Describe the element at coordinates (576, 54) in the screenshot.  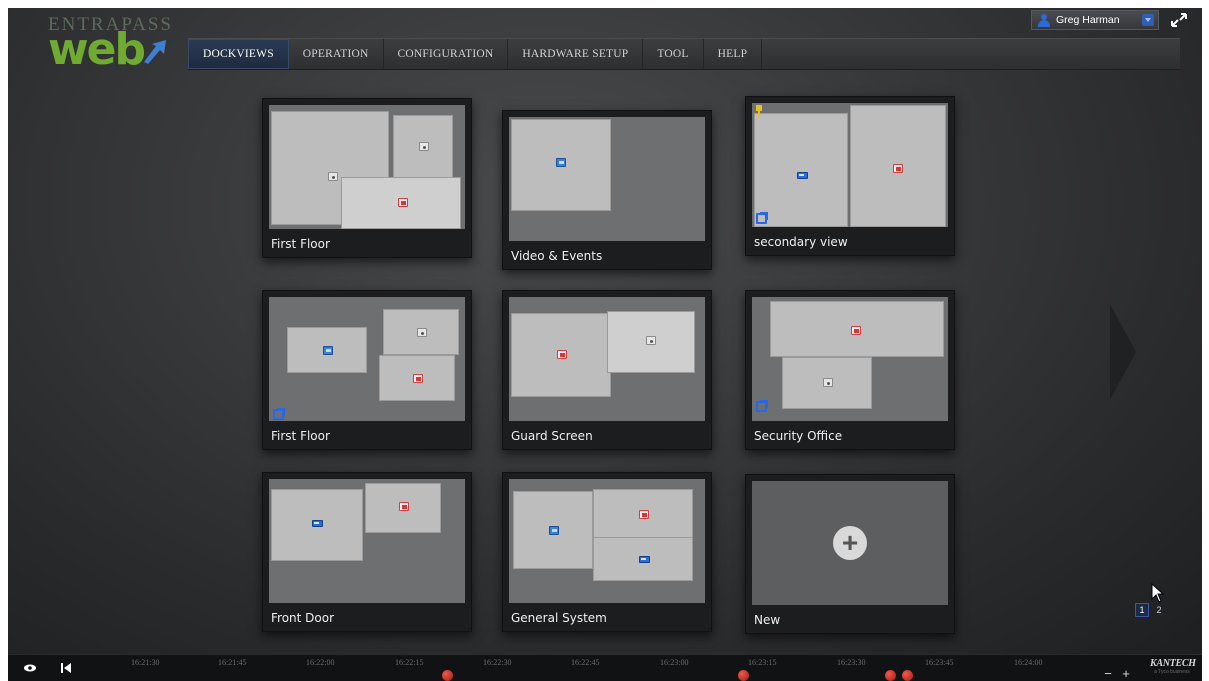
I see `nav-hardware-setup: HARDWARE SETUP` at that location.